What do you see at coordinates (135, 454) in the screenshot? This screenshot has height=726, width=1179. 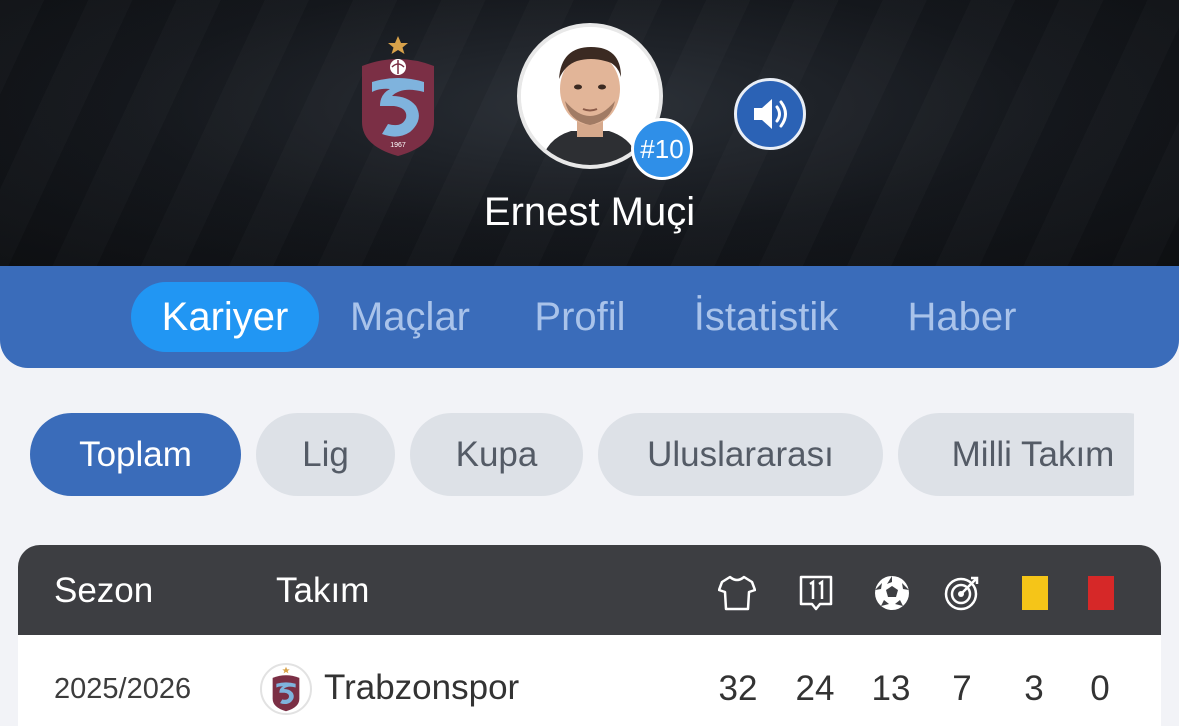 I see `filter-toplam: Toplam` at bounding box center [135, 454].